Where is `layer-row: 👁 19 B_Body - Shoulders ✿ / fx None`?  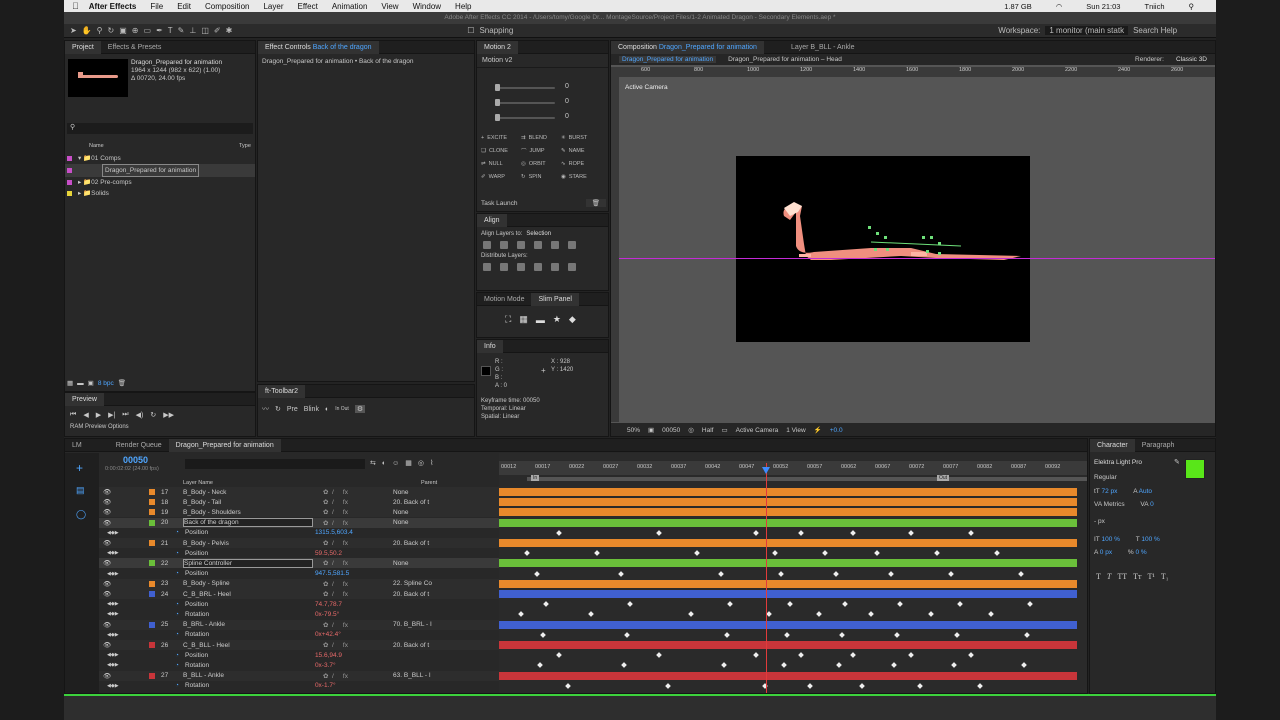 layer-row: 👁 19 B_Body - Shoulders ✿ / fx None is located at coordinates (299, 512).